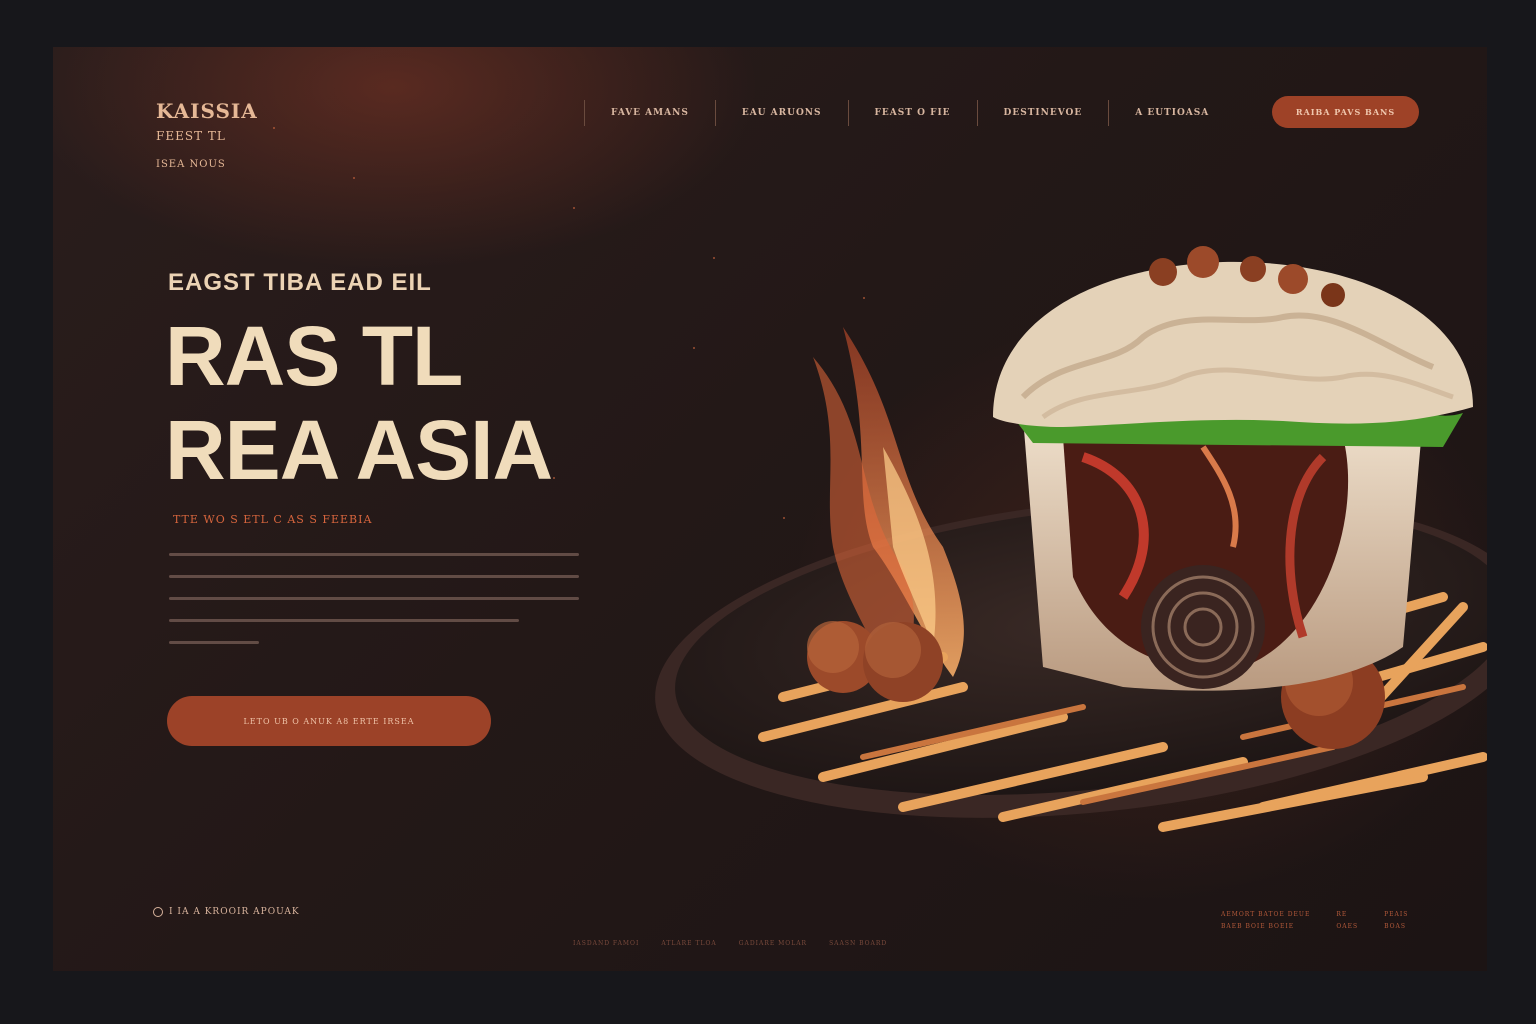  What do you see at coordinates (606, 943) in the screenshot?
I see `footer-link-1: IASDAND FAMOI` at bounding box center [606, 943].